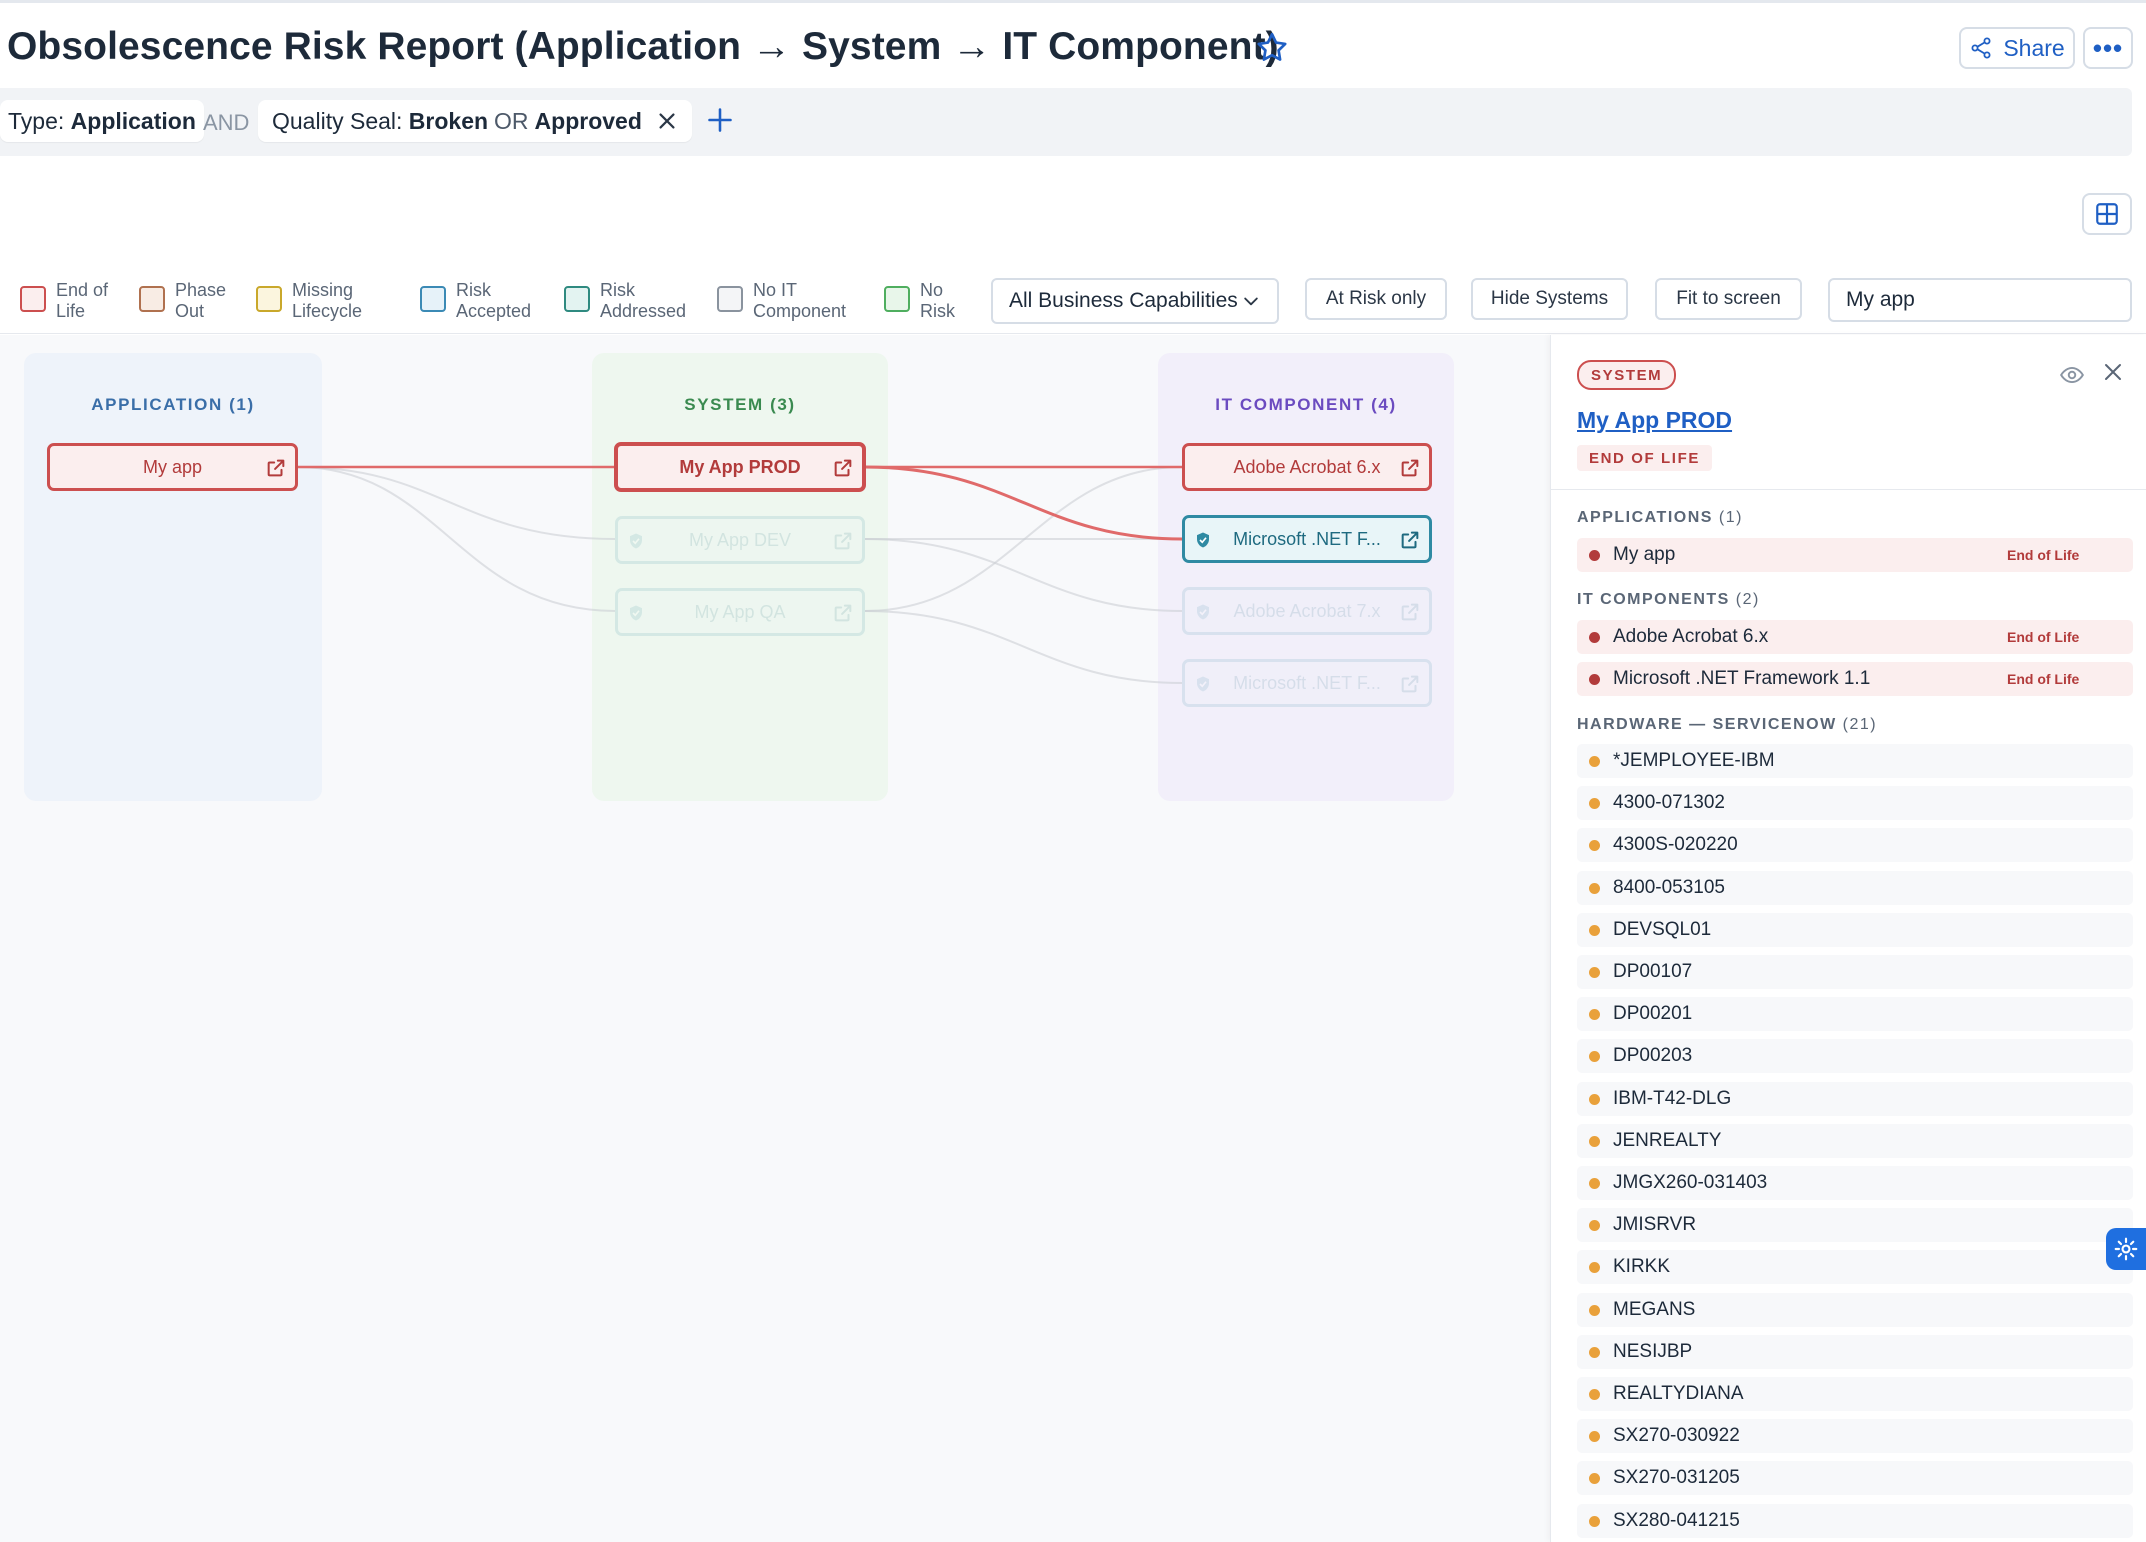 The image size is (2146, 1542). What do you see at coordinates (1855, 761) in the screenshot?
I see `list-item-hardware: *JEMPLOYEE-IBM` at bounding box center [1855, 761].